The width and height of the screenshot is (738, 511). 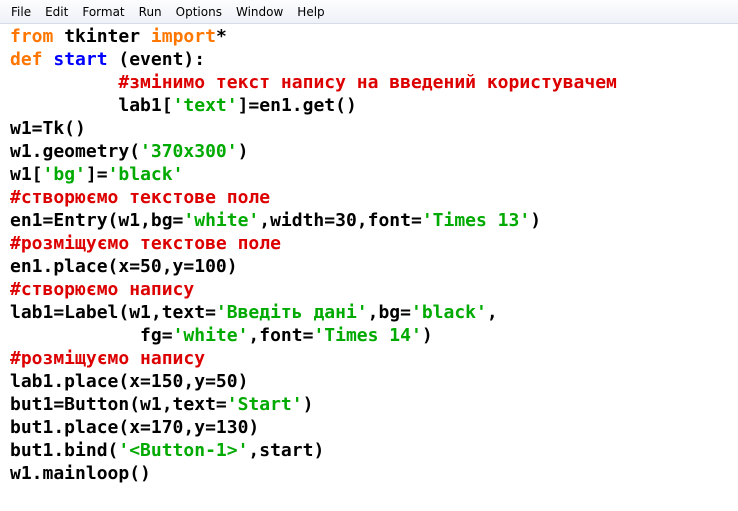 I want to click on menu-run: Run, so click(x=150, y=12).